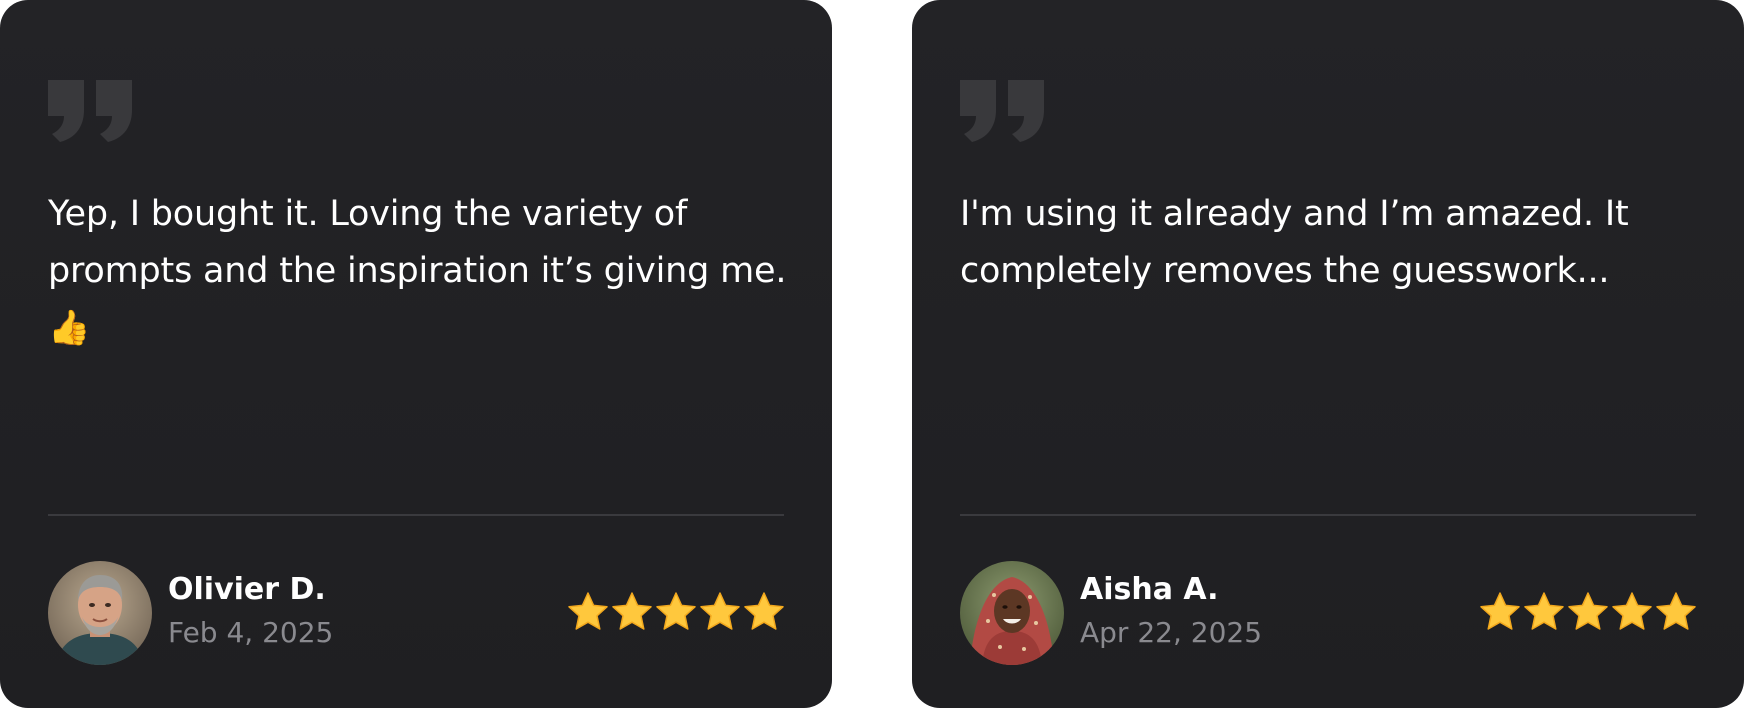  Describe the element at coordinates (251, 632) in the screenshot. I see `review-date: Feb 4, 2025` at that location.